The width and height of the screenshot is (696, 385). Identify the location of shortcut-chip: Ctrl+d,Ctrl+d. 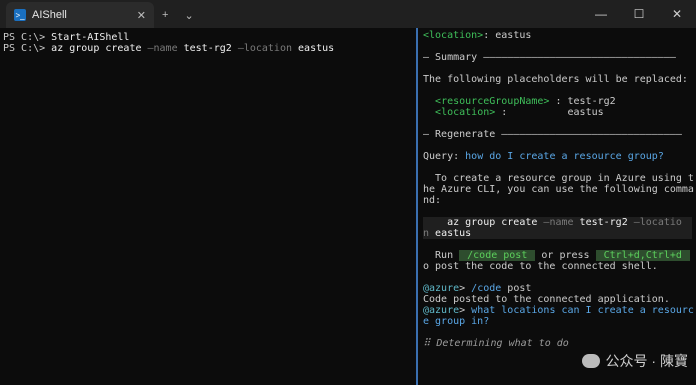
(642, 255).